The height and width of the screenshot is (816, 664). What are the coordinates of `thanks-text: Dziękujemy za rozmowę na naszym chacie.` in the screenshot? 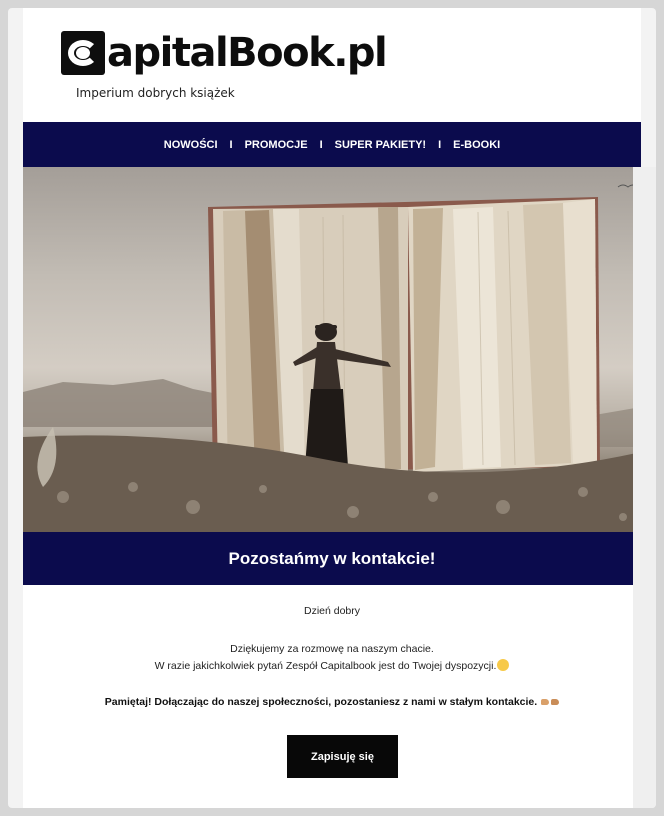 It's located at (332, 649).